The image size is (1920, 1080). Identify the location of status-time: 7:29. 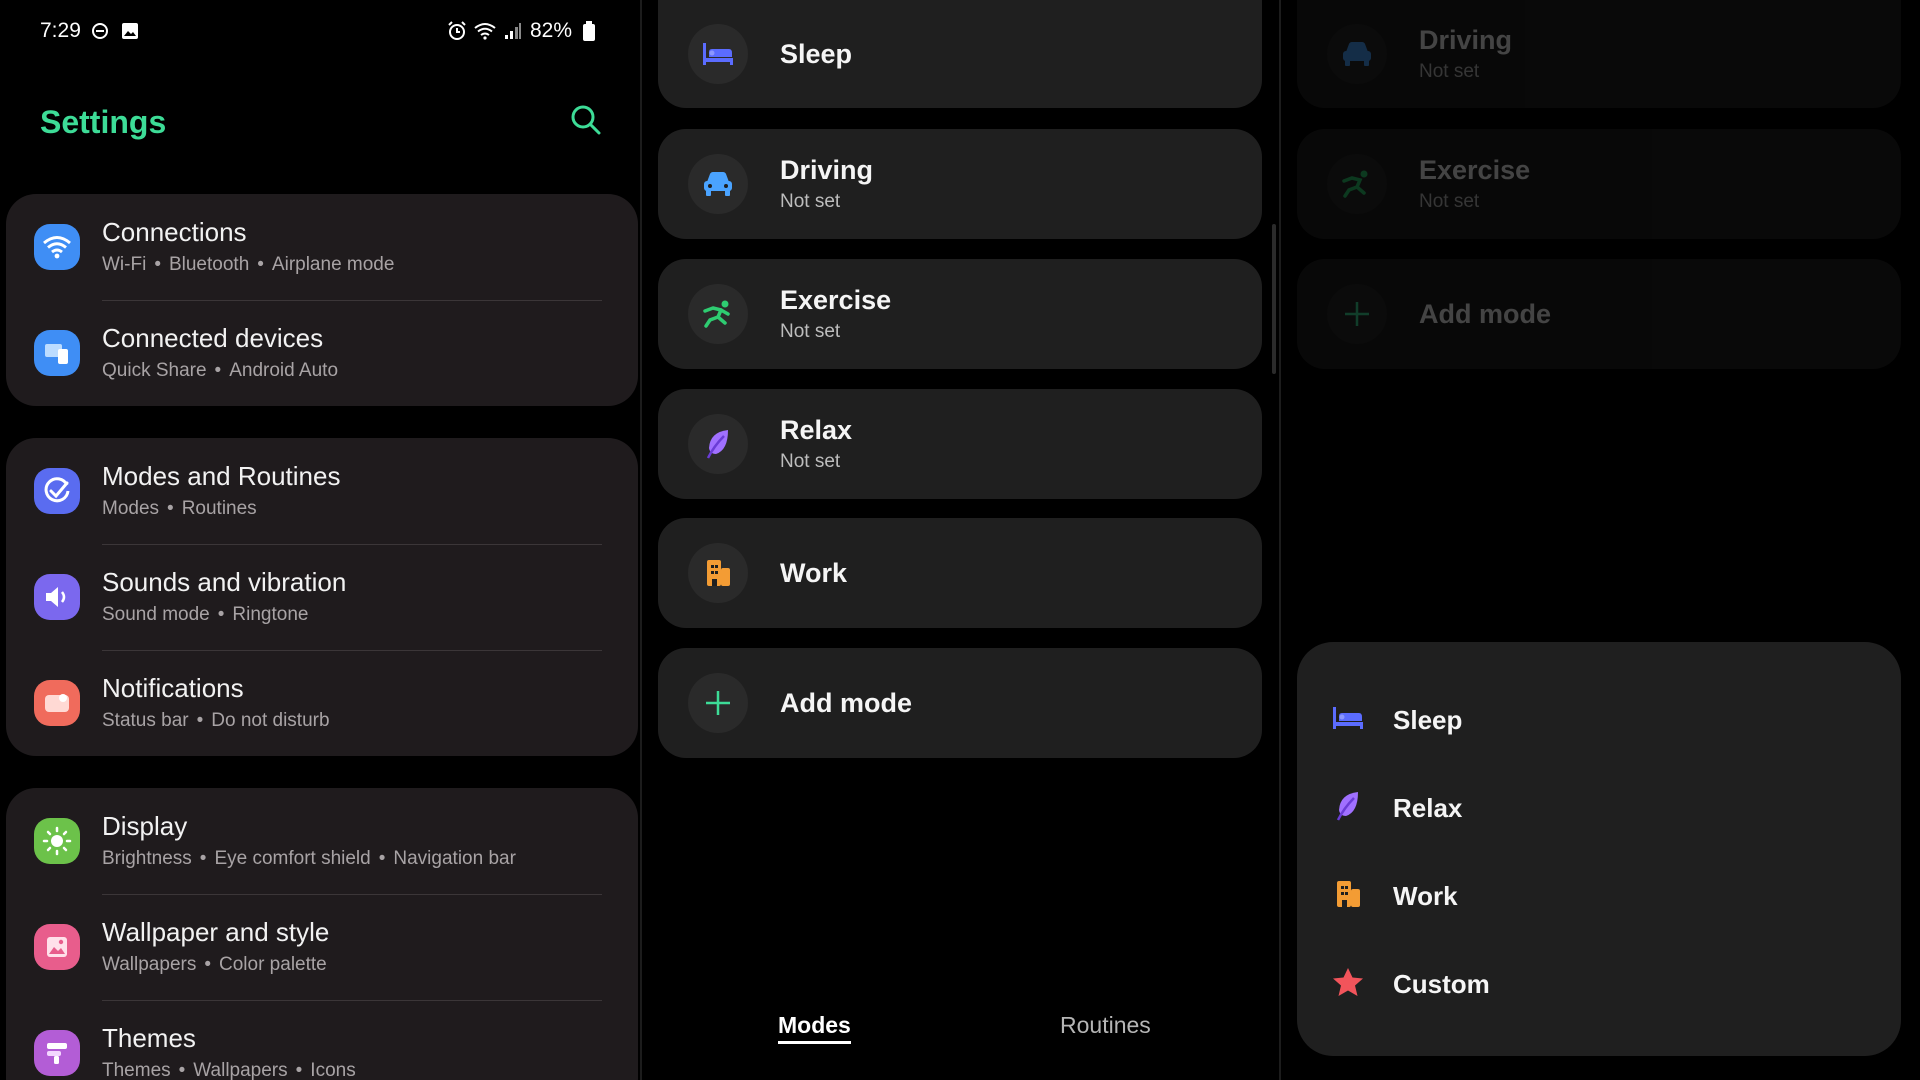
(60, 30).